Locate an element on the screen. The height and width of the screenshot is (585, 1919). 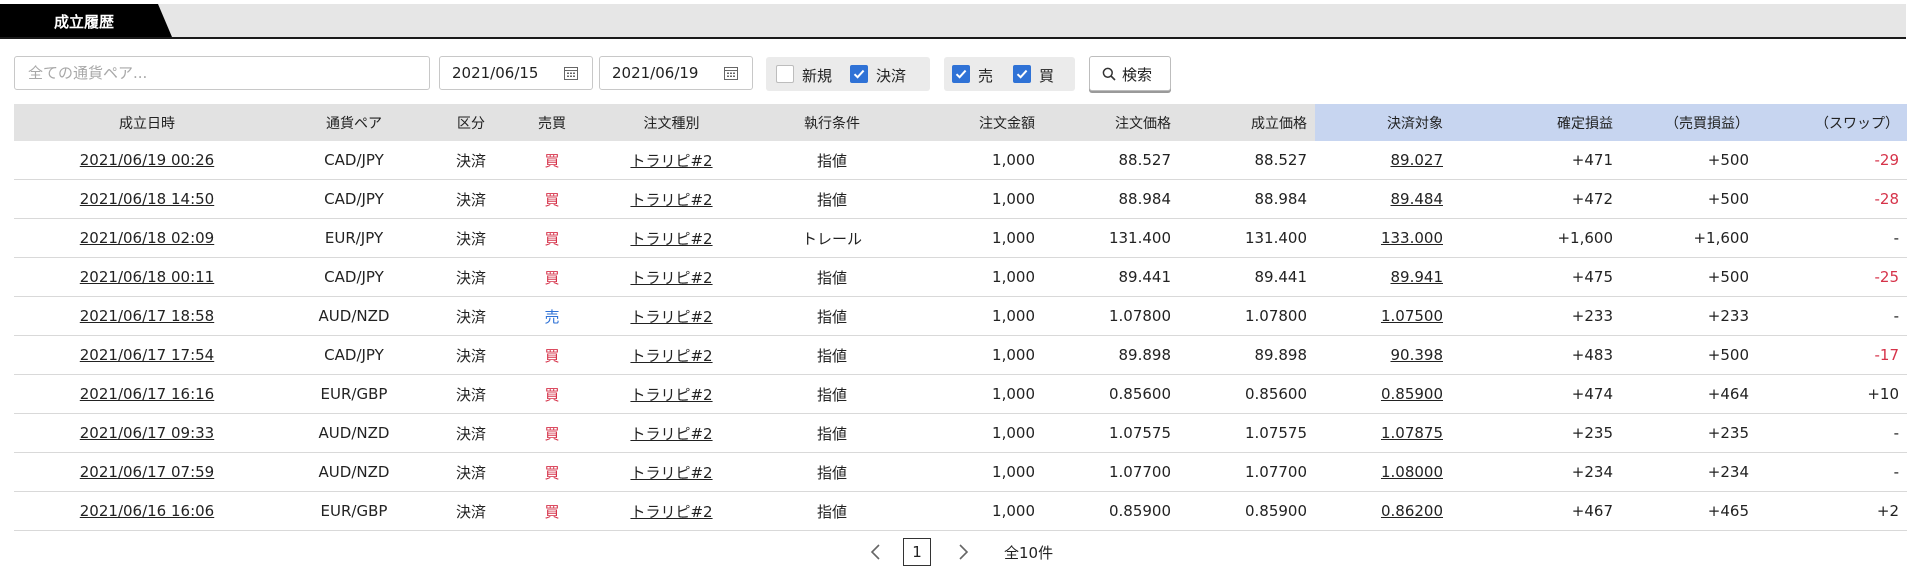
cell-fill-price: 1.07800 is located at coordinates (1247, 316).